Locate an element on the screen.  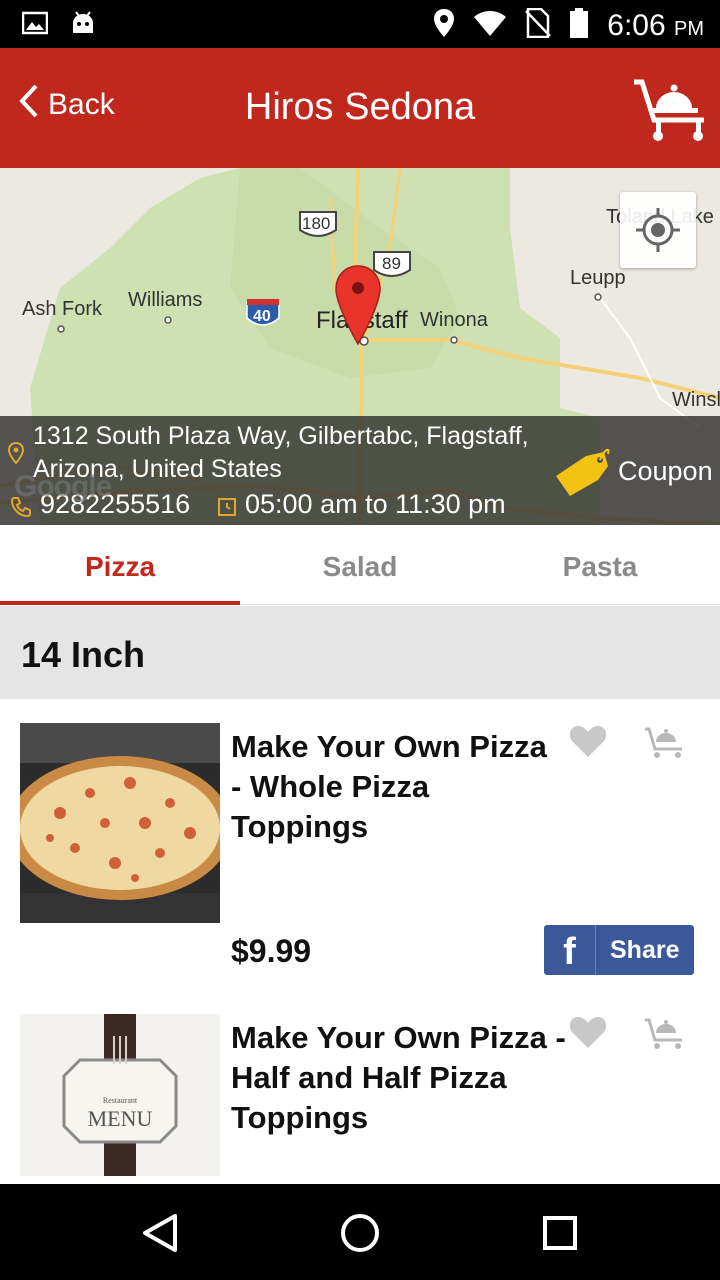
opening-hours: 05:00 am to 11:30 pm is located at coordinates (375, 504).